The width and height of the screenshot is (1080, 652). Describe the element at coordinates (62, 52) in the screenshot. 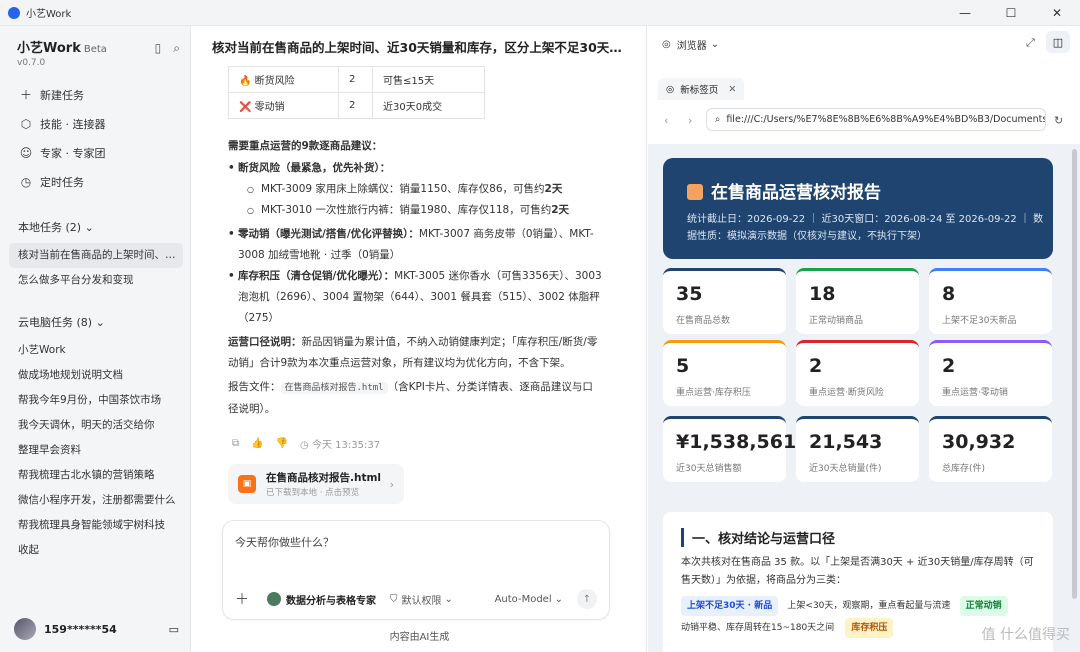

I see `brand: 小艺Work Beta v0.7.0` at that location.